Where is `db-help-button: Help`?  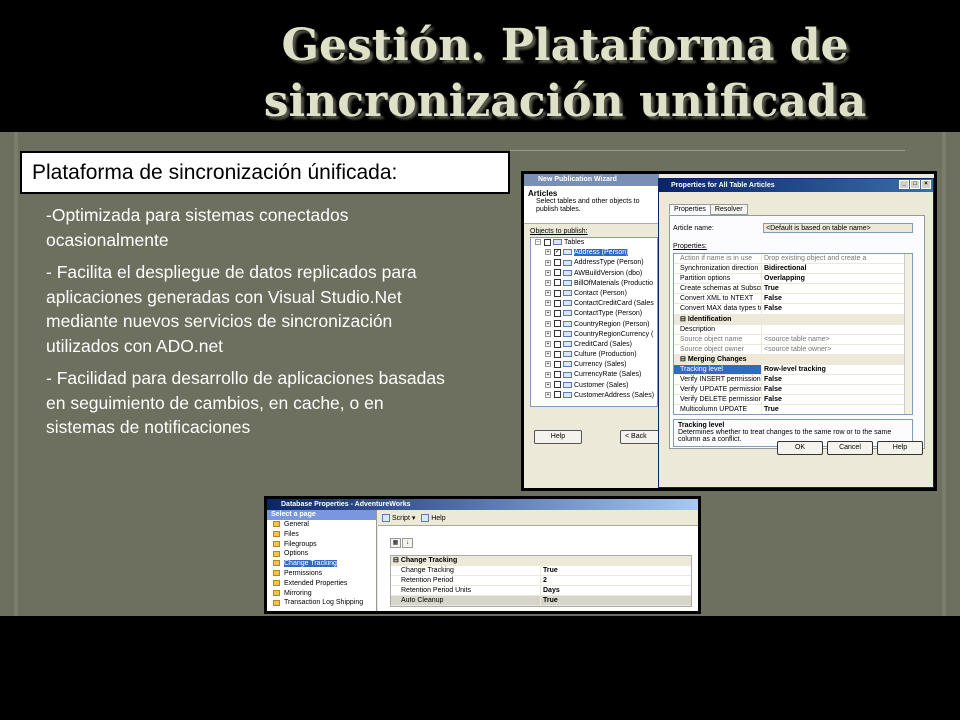
db-help-button: Help is located at coordinates (438, 518).